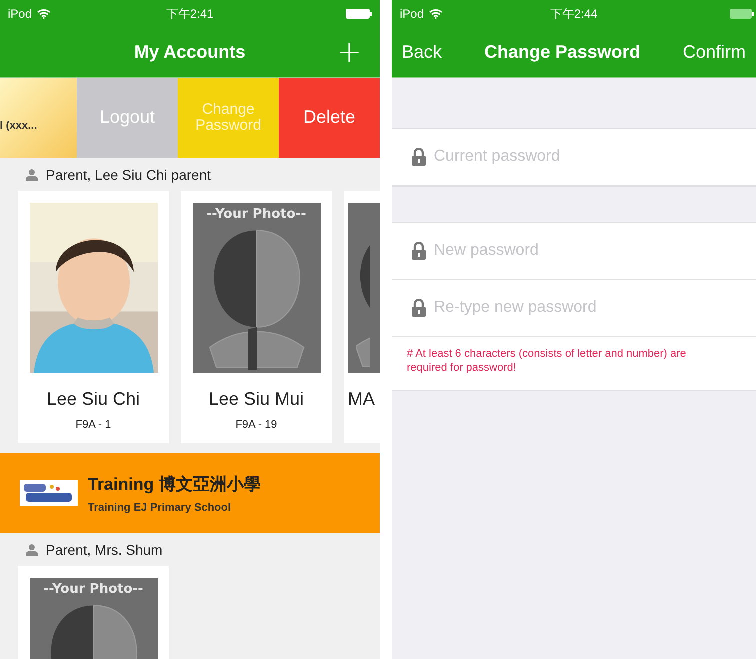 The image size is (756, 659). I want to click on password-field: New password, so click(574, 251).